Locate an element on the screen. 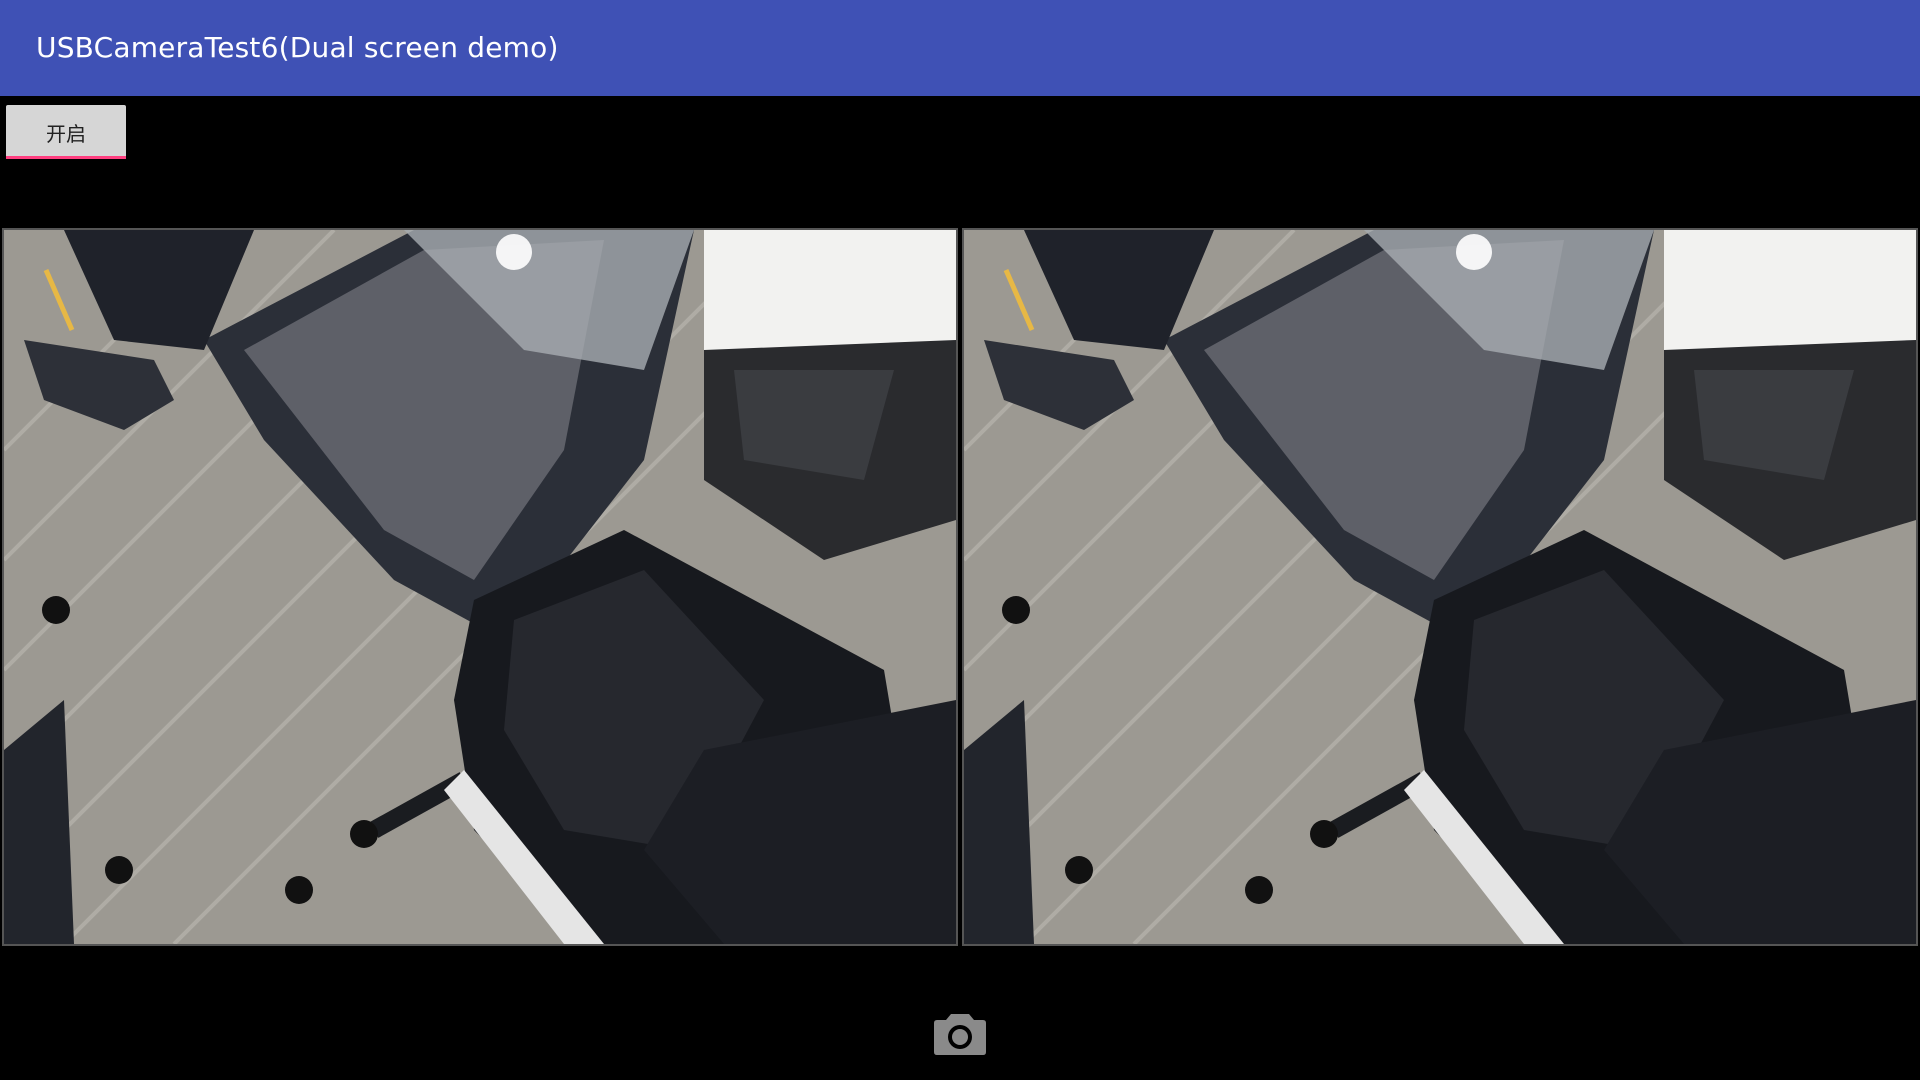 The height and width of the screenshot is (1080, 1920). start-toggle-button: 开启 is located at coordinates (66, 132).